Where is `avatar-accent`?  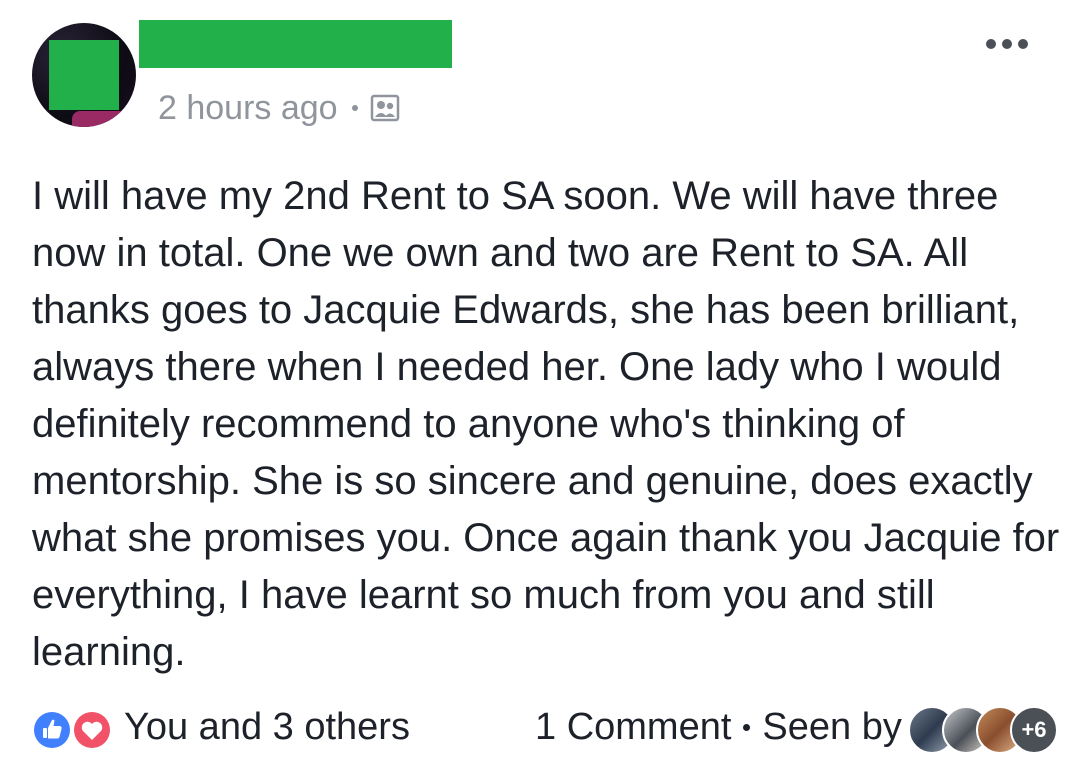
avatar-accent is located at coordinates (100, 119).